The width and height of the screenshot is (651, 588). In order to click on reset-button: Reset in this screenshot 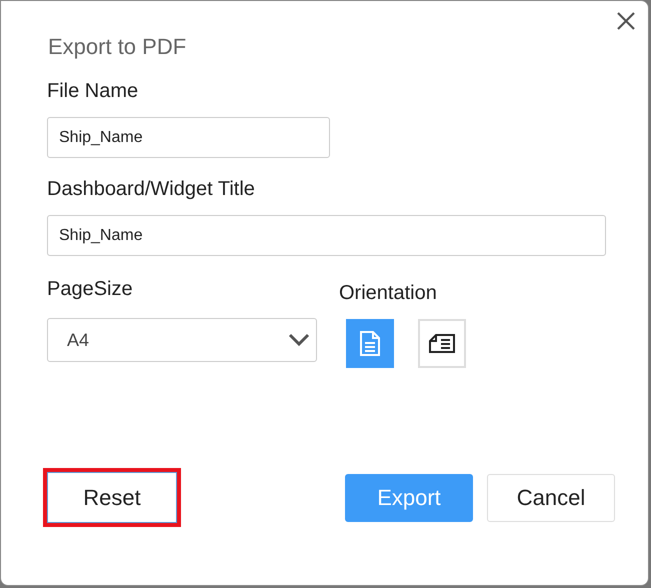, I will do `click(112, 497)`.